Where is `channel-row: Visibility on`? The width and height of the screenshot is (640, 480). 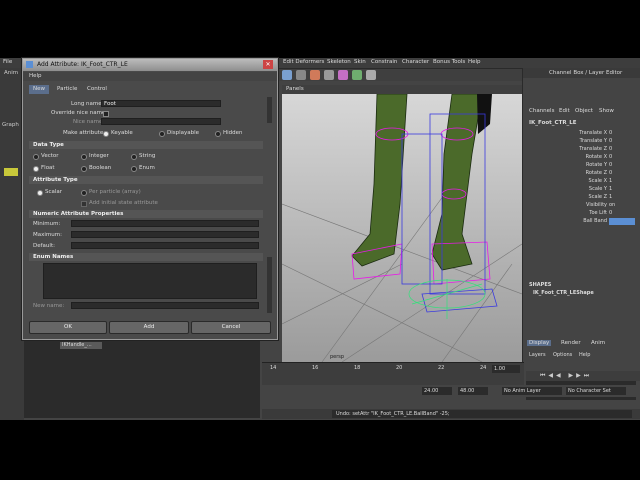
channel-row: Visibility on is located at coordinates (581, 206).